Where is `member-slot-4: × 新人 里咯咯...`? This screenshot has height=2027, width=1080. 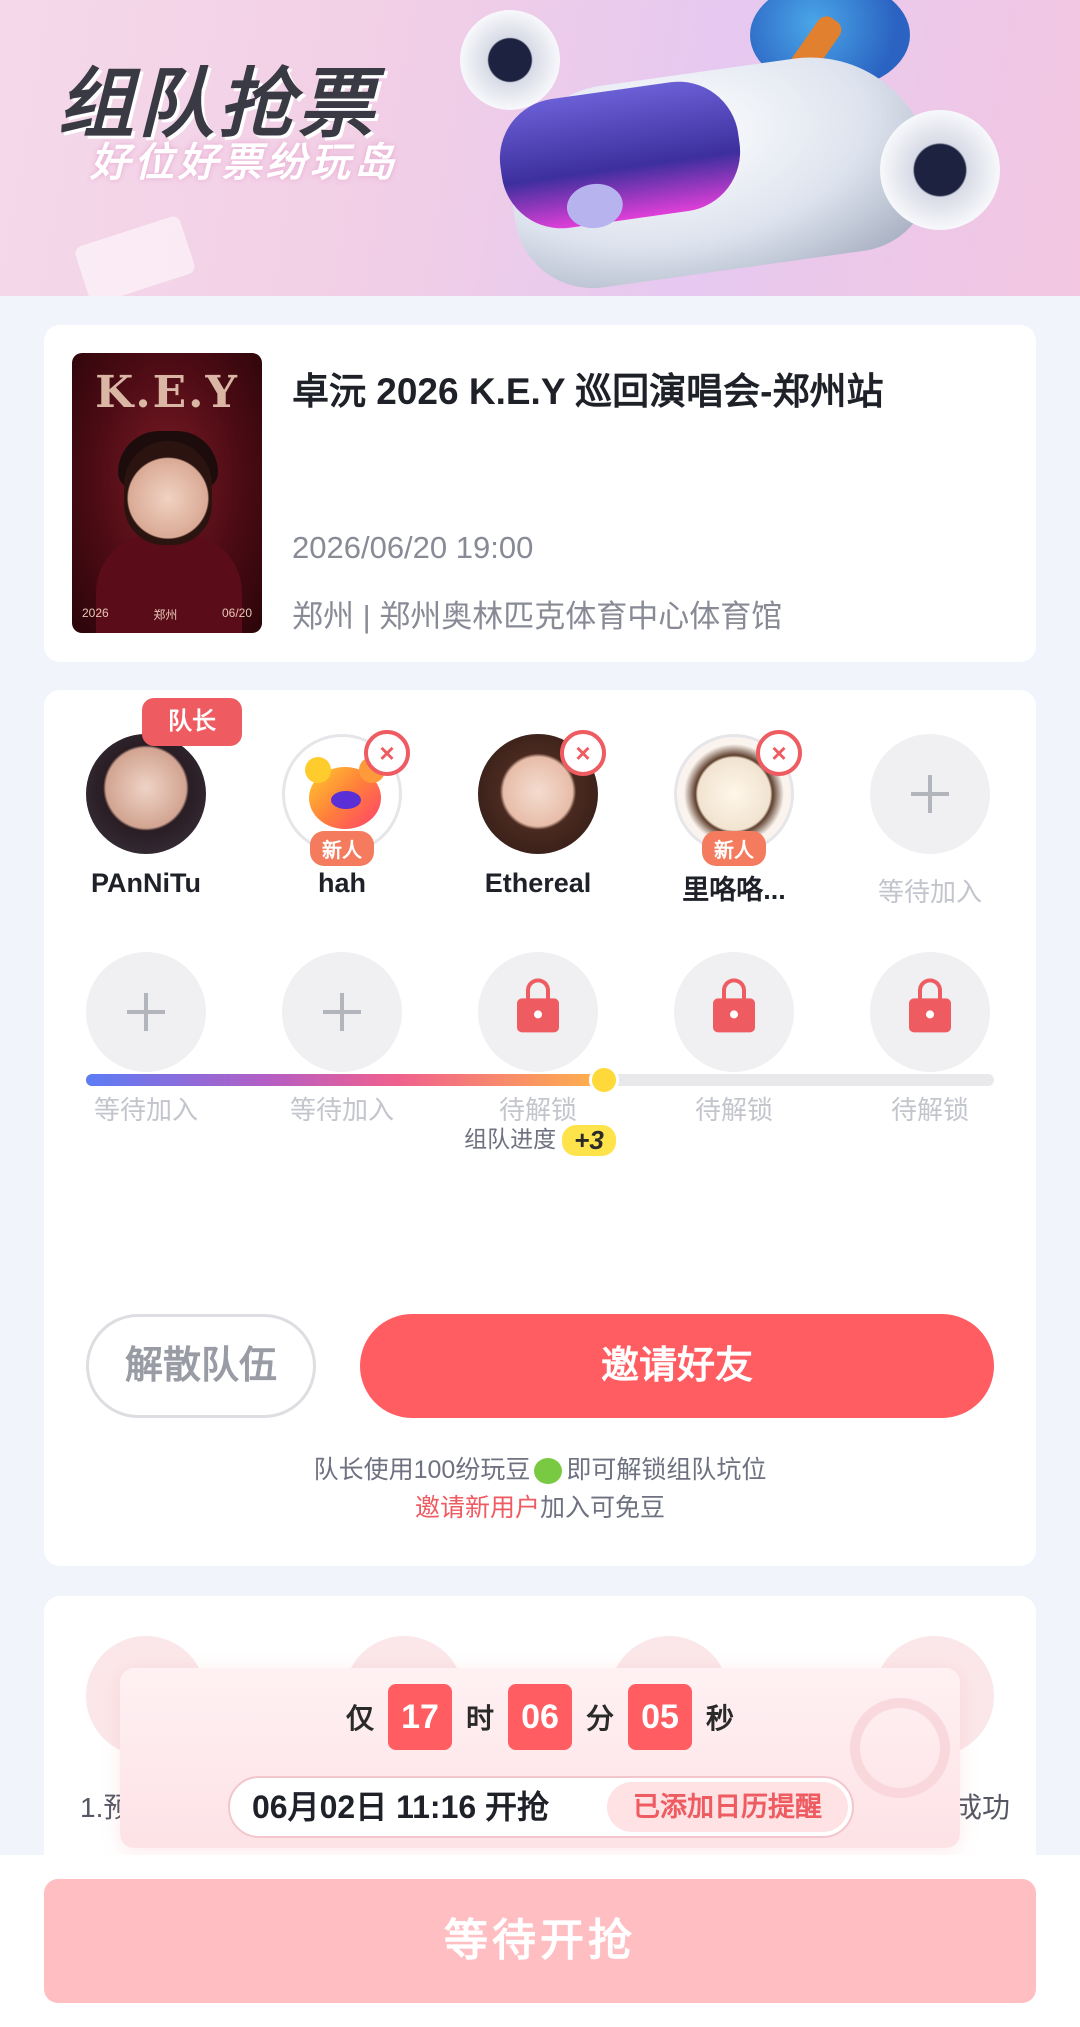
member-slot-4: × 新人 里咯咯... is located at coordinates (738, 818).